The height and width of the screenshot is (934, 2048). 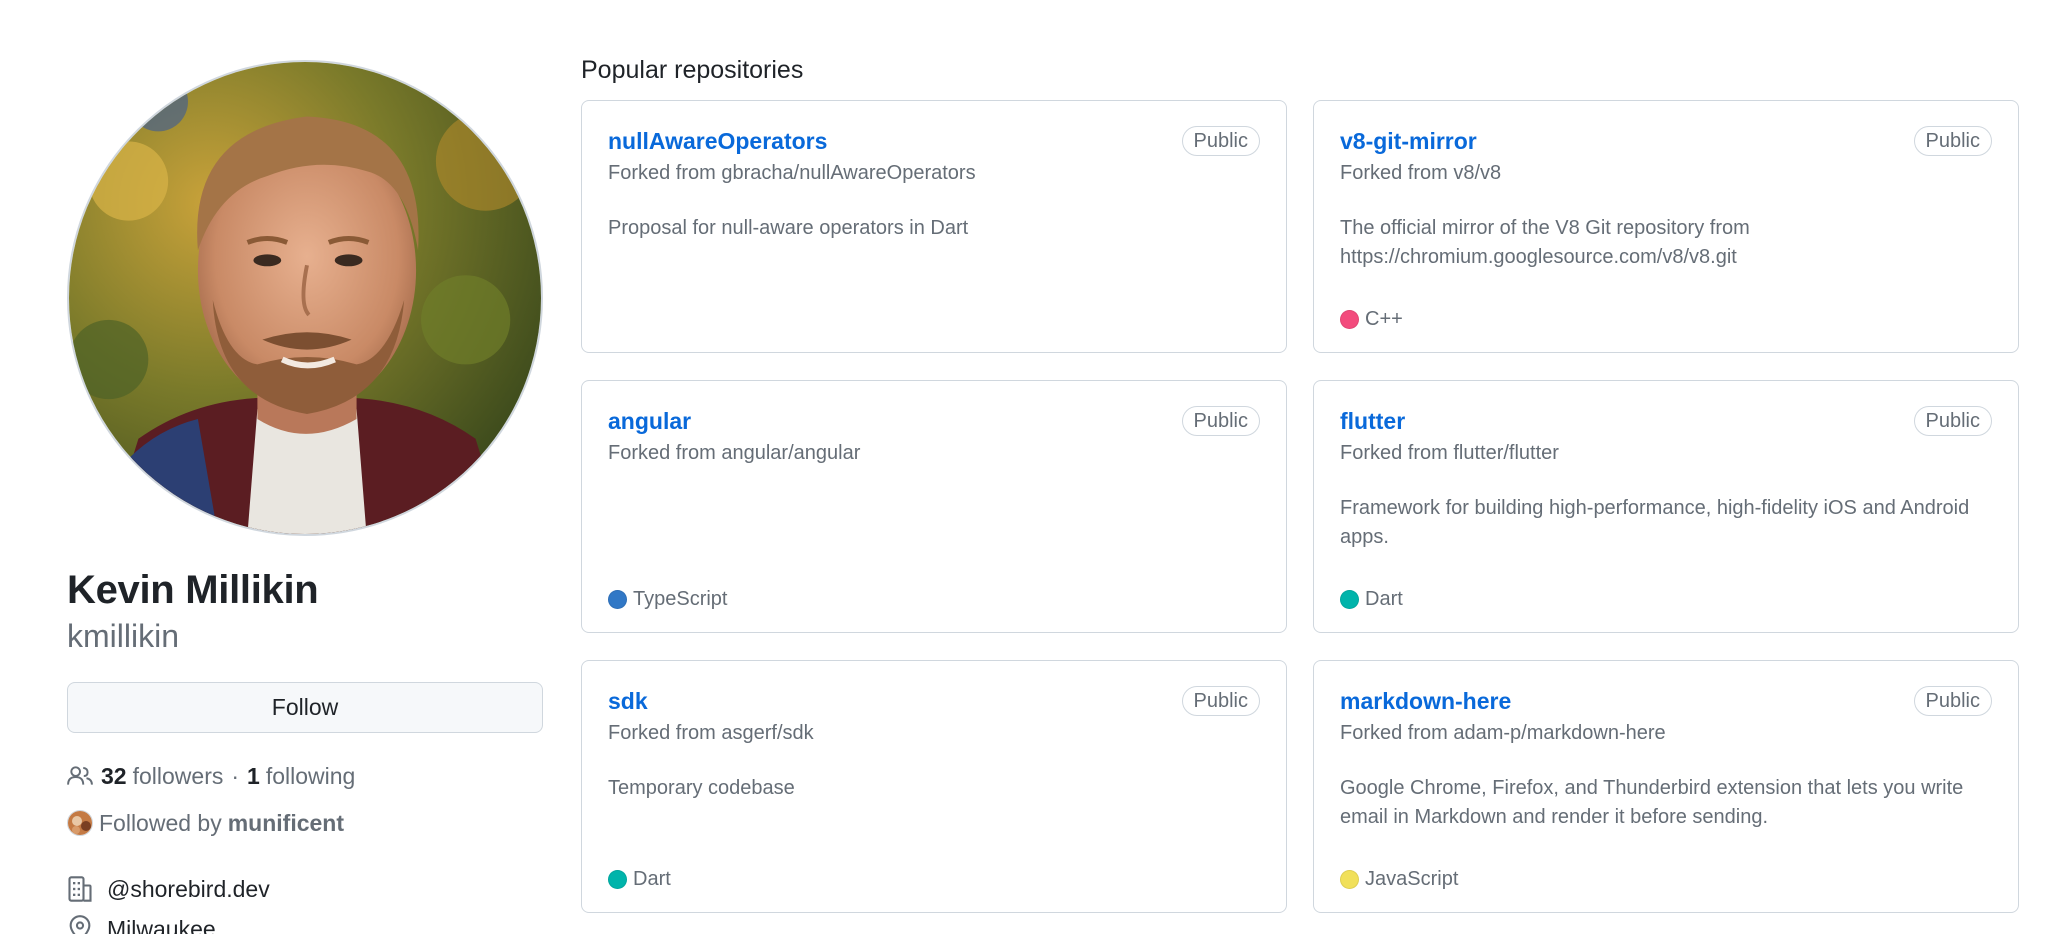 I want to click on people-icon, so click(x=80, y=775).